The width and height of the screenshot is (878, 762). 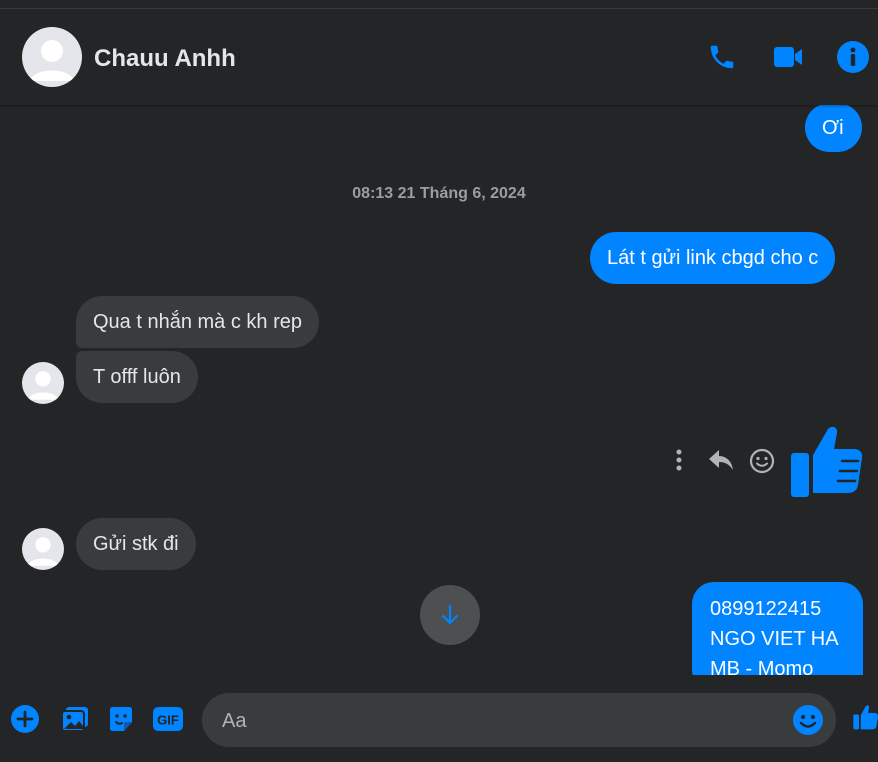 I want to click on gif-label: GIF, so click(x=168, y=720).